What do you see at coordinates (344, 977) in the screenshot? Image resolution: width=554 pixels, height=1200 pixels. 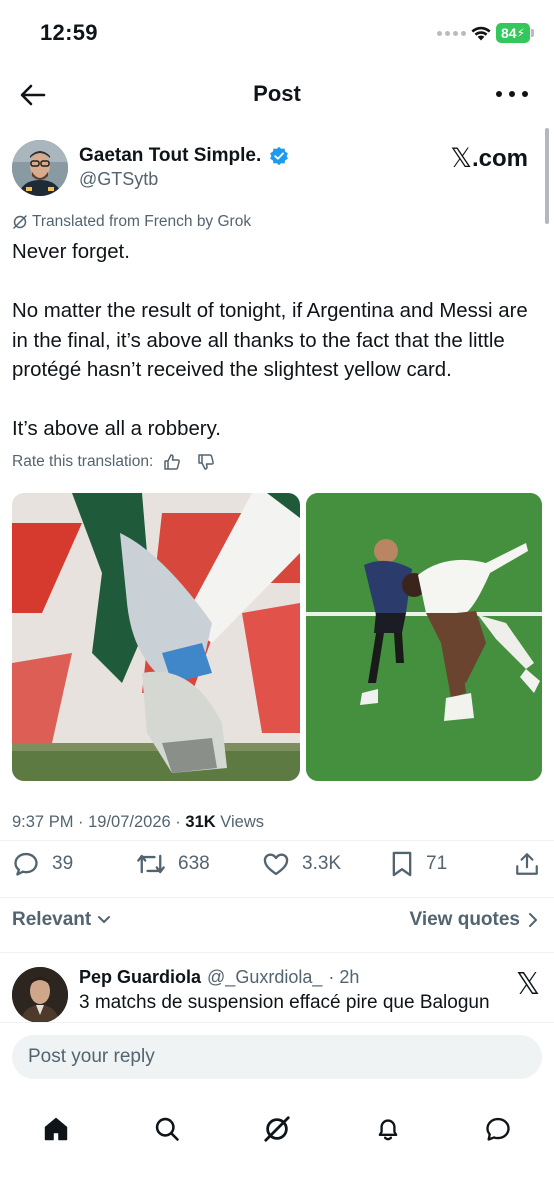 I see `reply-time: · 2h` at bounding box center [344, 977].